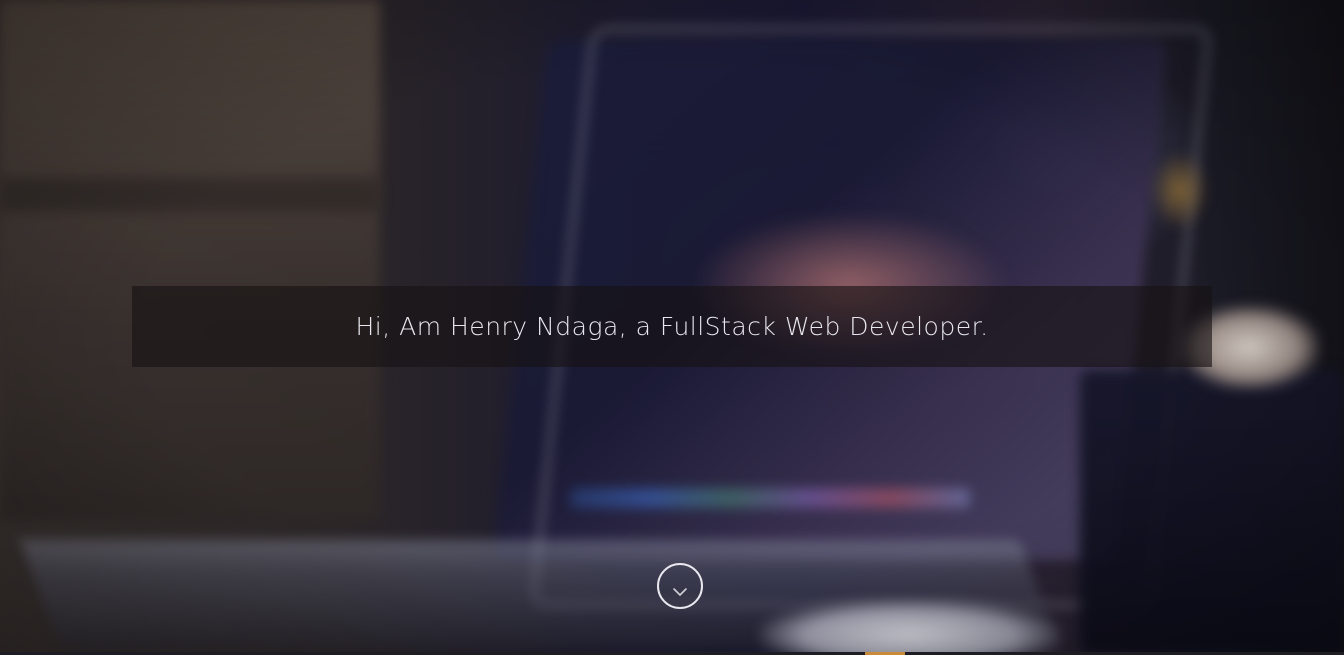 This screenshot has height=655, width=1344. What do you see at coordinates (680, 592) in the screenshot?
I see `chevron-down-icon` at bounding box center [680, 592].